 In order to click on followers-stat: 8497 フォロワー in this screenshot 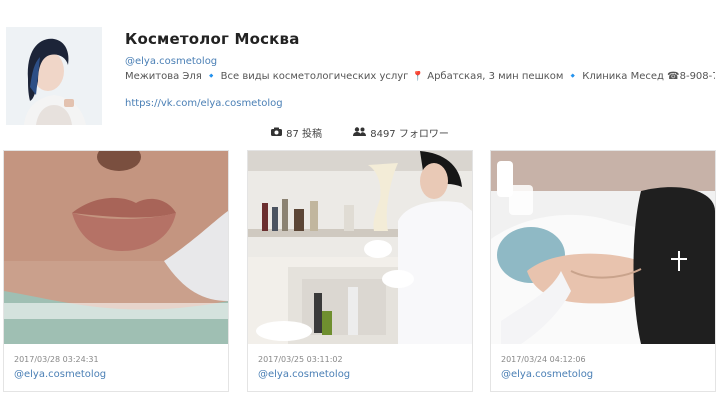, I will do `click(401, 132)`.